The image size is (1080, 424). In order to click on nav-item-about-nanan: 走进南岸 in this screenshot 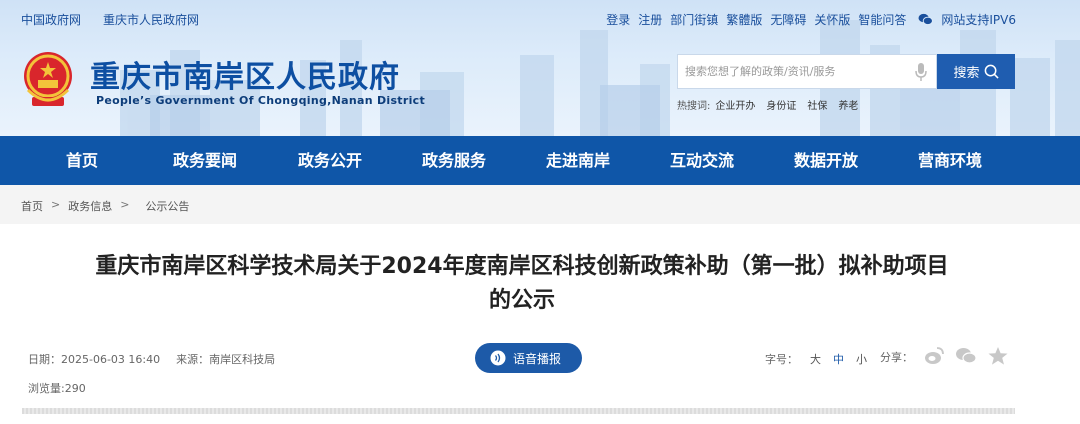, I will do `click(578, 160)`.